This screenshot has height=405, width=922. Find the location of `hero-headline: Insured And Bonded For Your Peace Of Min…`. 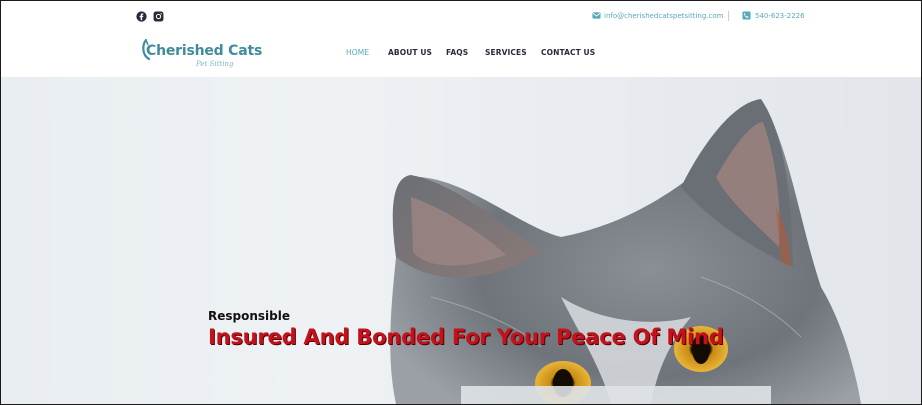

hero-headline: Insured And Bonded For Your Peace Of Min… is located at coordinates (466, 337).